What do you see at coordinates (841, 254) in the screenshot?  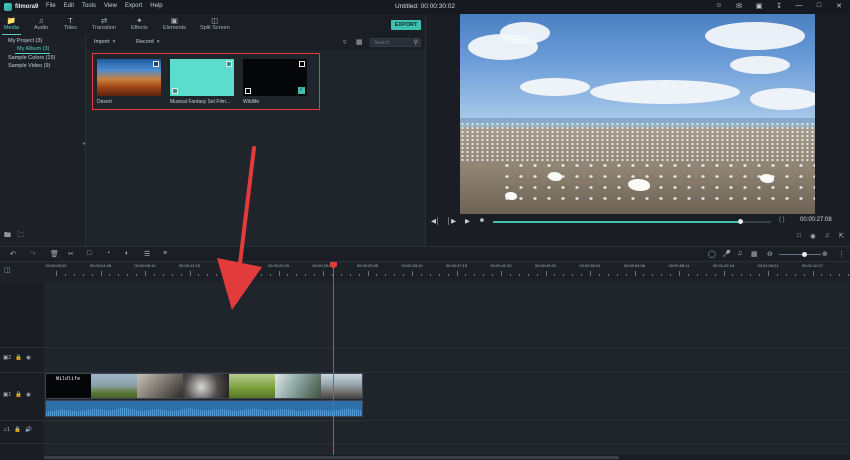 I see `timeline-menu-icon: ⋮` at bounding box center [841, 254].